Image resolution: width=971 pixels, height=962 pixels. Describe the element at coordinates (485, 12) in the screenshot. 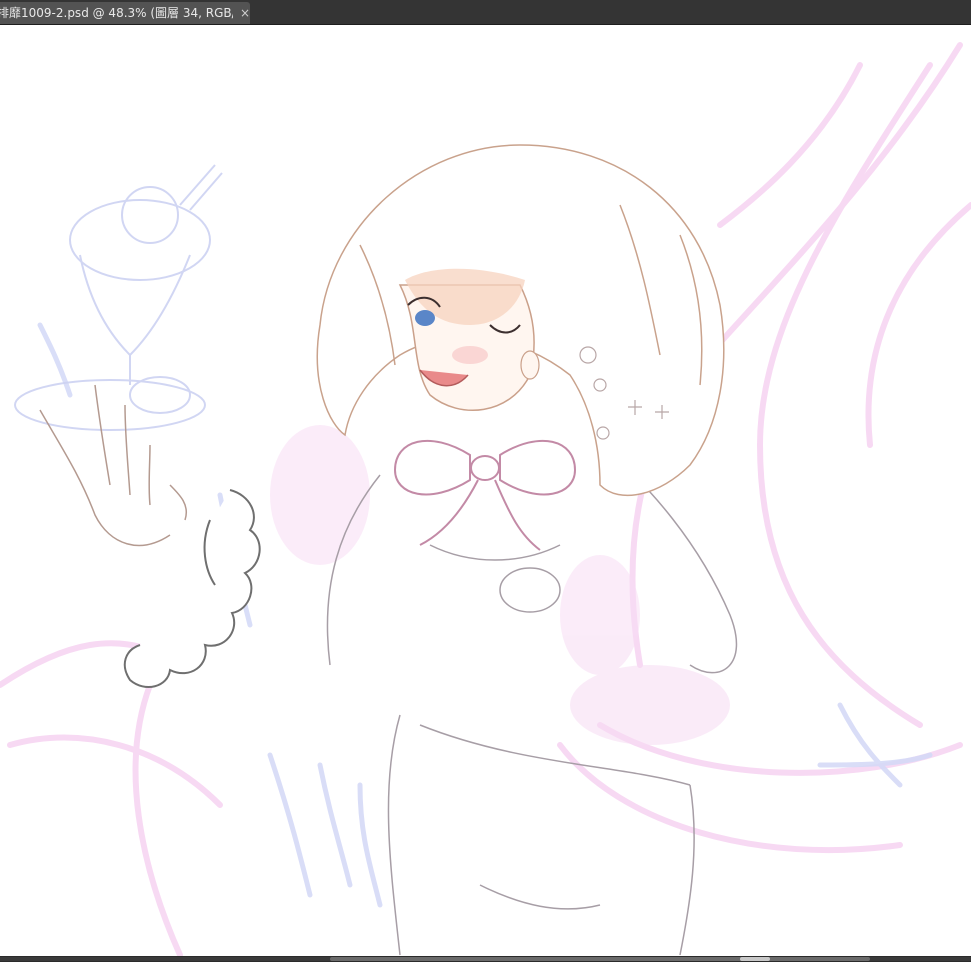

I see `document-tab-bar: 排靡1009-2.psd @ 48.3% (圖層 34, RGB/8) ×` at that location.